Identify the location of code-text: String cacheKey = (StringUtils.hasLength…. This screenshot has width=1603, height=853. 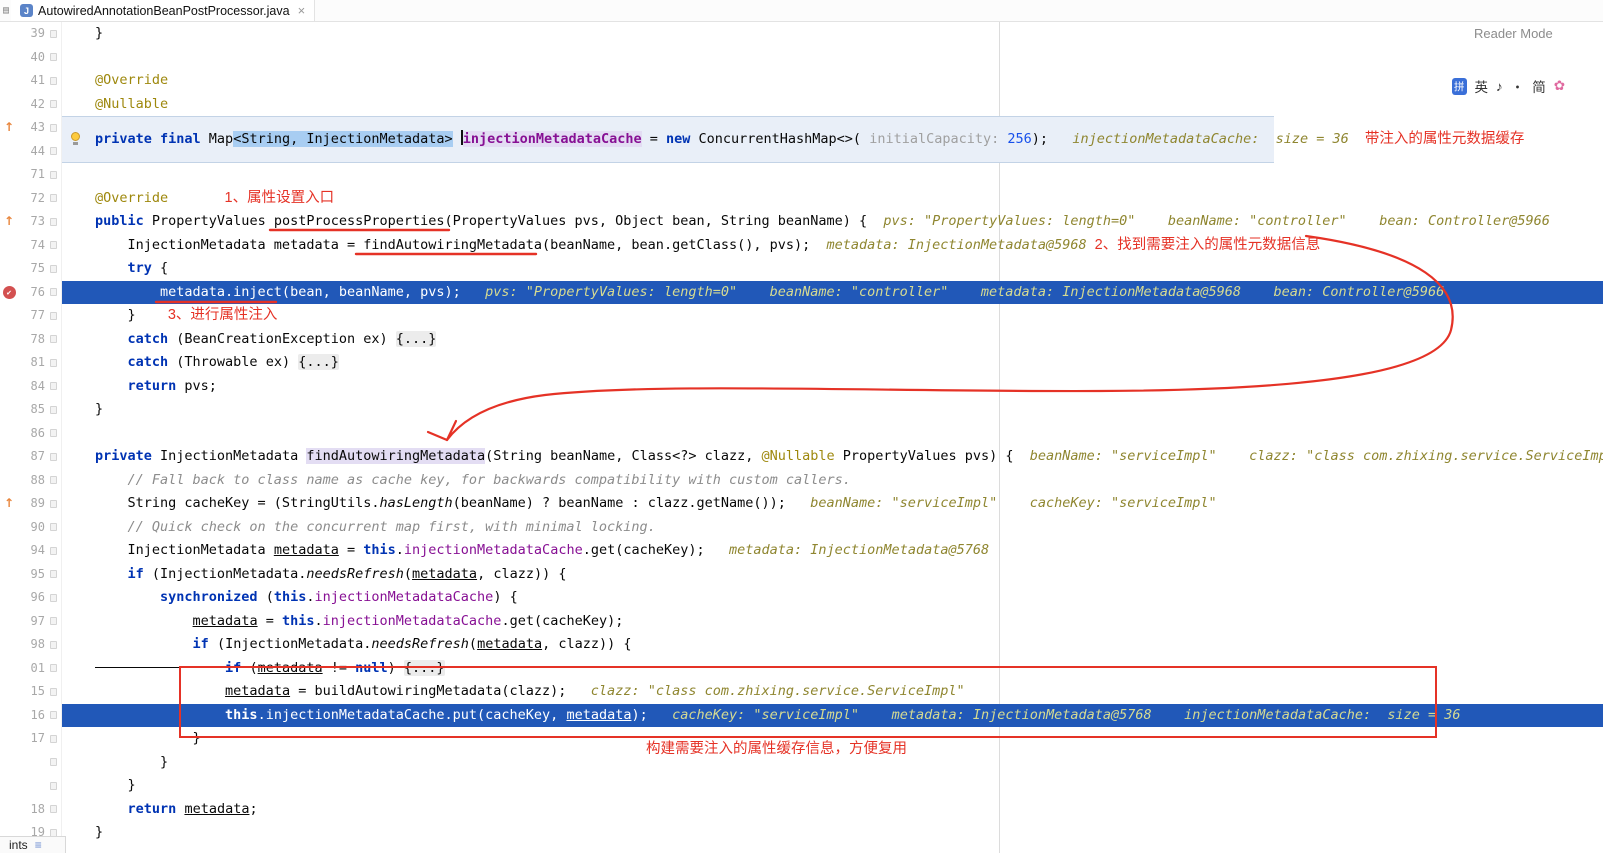
(832, 504).